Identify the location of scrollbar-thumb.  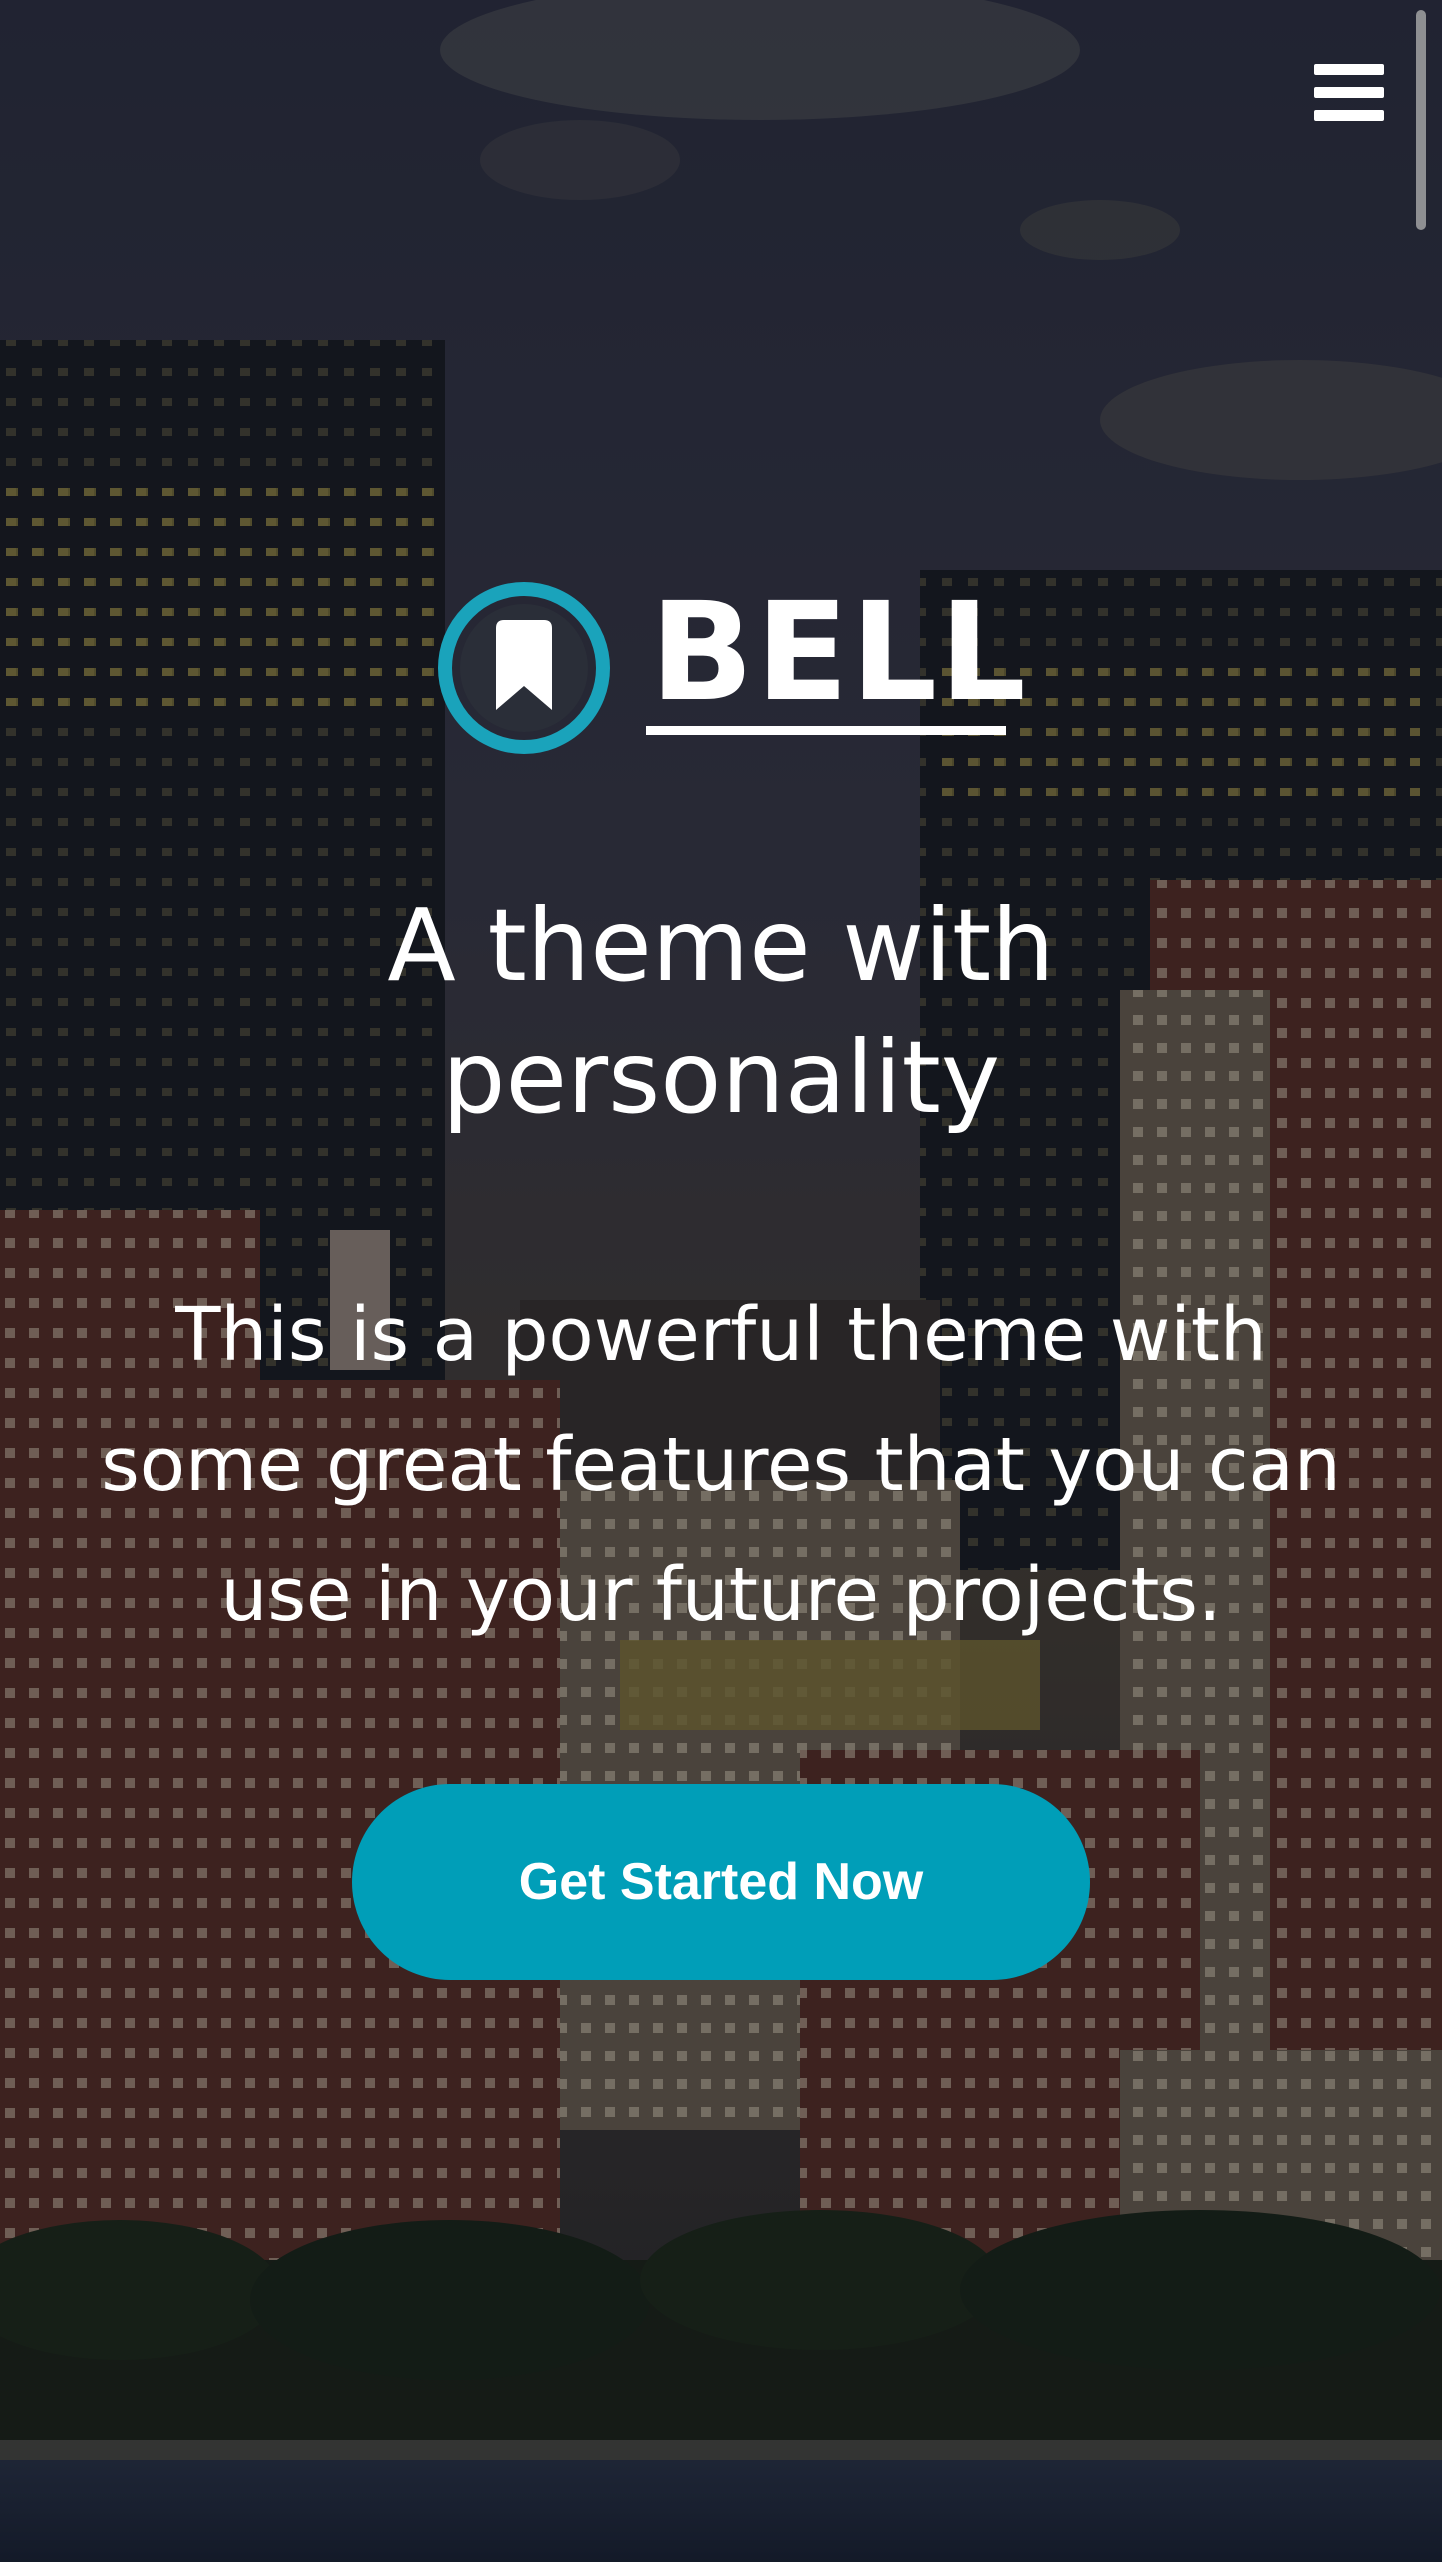
(1421, 120).